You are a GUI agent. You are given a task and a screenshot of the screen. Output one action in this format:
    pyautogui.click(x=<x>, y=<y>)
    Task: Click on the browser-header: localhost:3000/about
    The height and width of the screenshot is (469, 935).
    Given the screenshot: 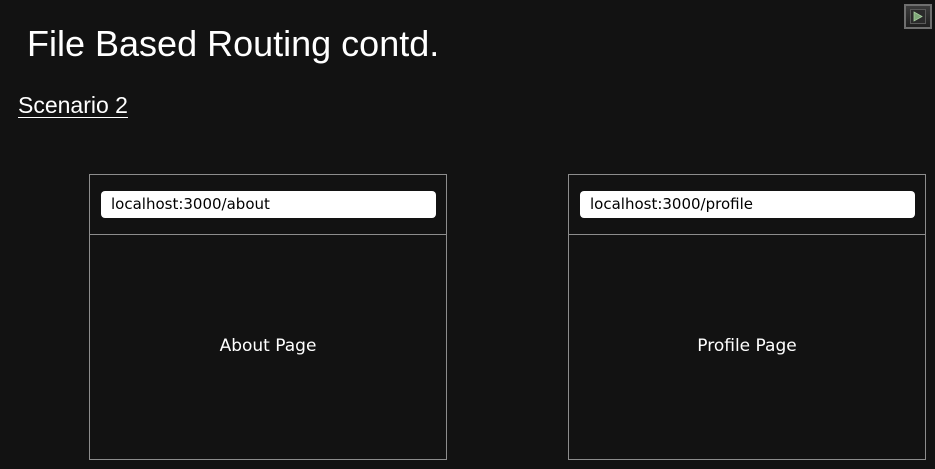 What is the action you would take?
    pyautogui.click(x=268, y=205)
    